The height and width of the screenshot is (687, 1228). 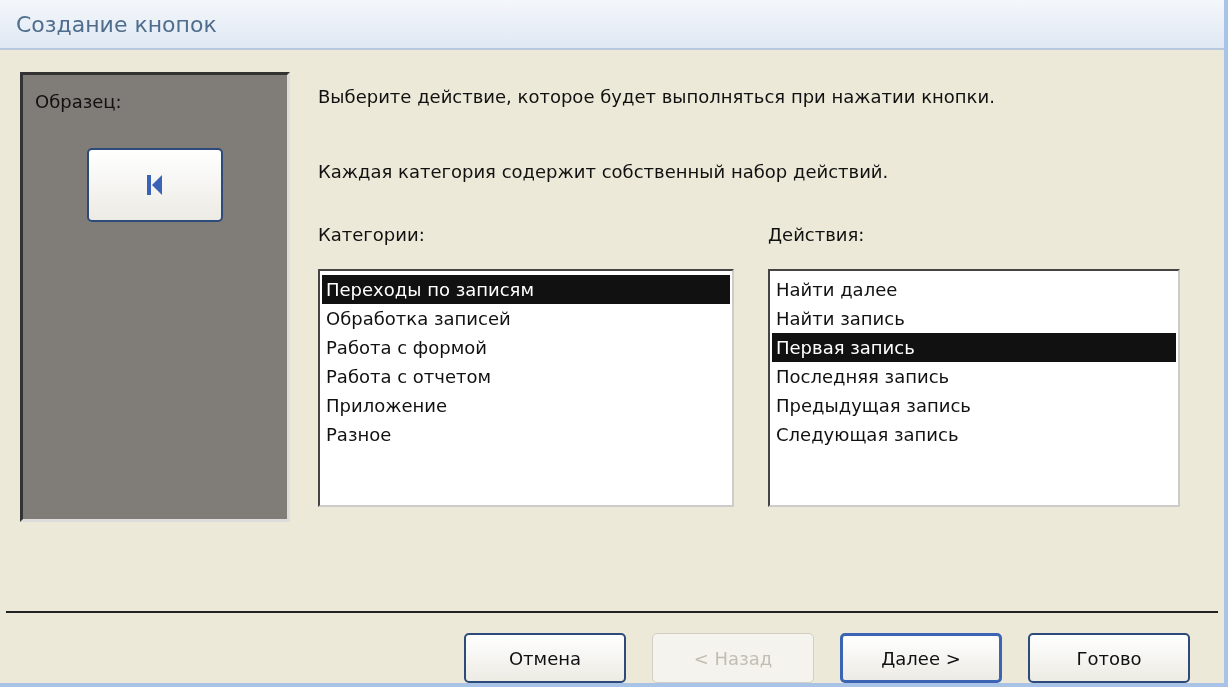 What do you see at coordinates (974, 405) in the screenshot?
I see `list-item: Предыдущая запись` at bounding box center [974, 405].